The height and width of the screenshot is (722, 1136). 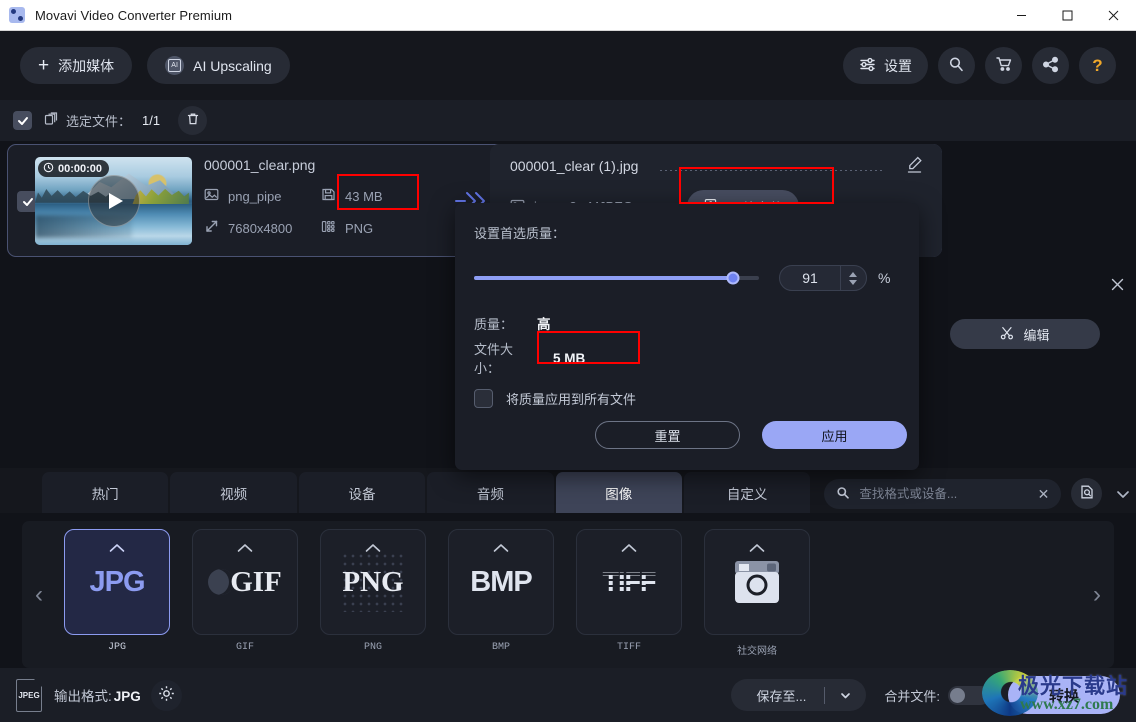 I want to click on plus-icon: +, so click(x=44, y=65).